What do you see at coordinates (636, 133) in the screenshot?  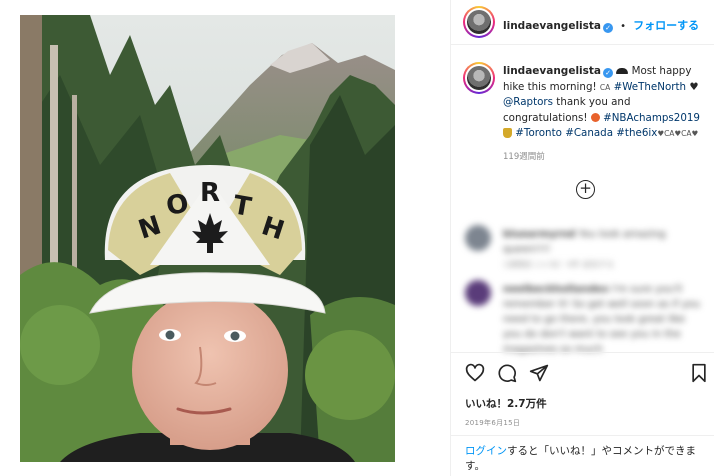 I see `hashtag-the6ix: #the6ix` at bounding box center [636, 133].